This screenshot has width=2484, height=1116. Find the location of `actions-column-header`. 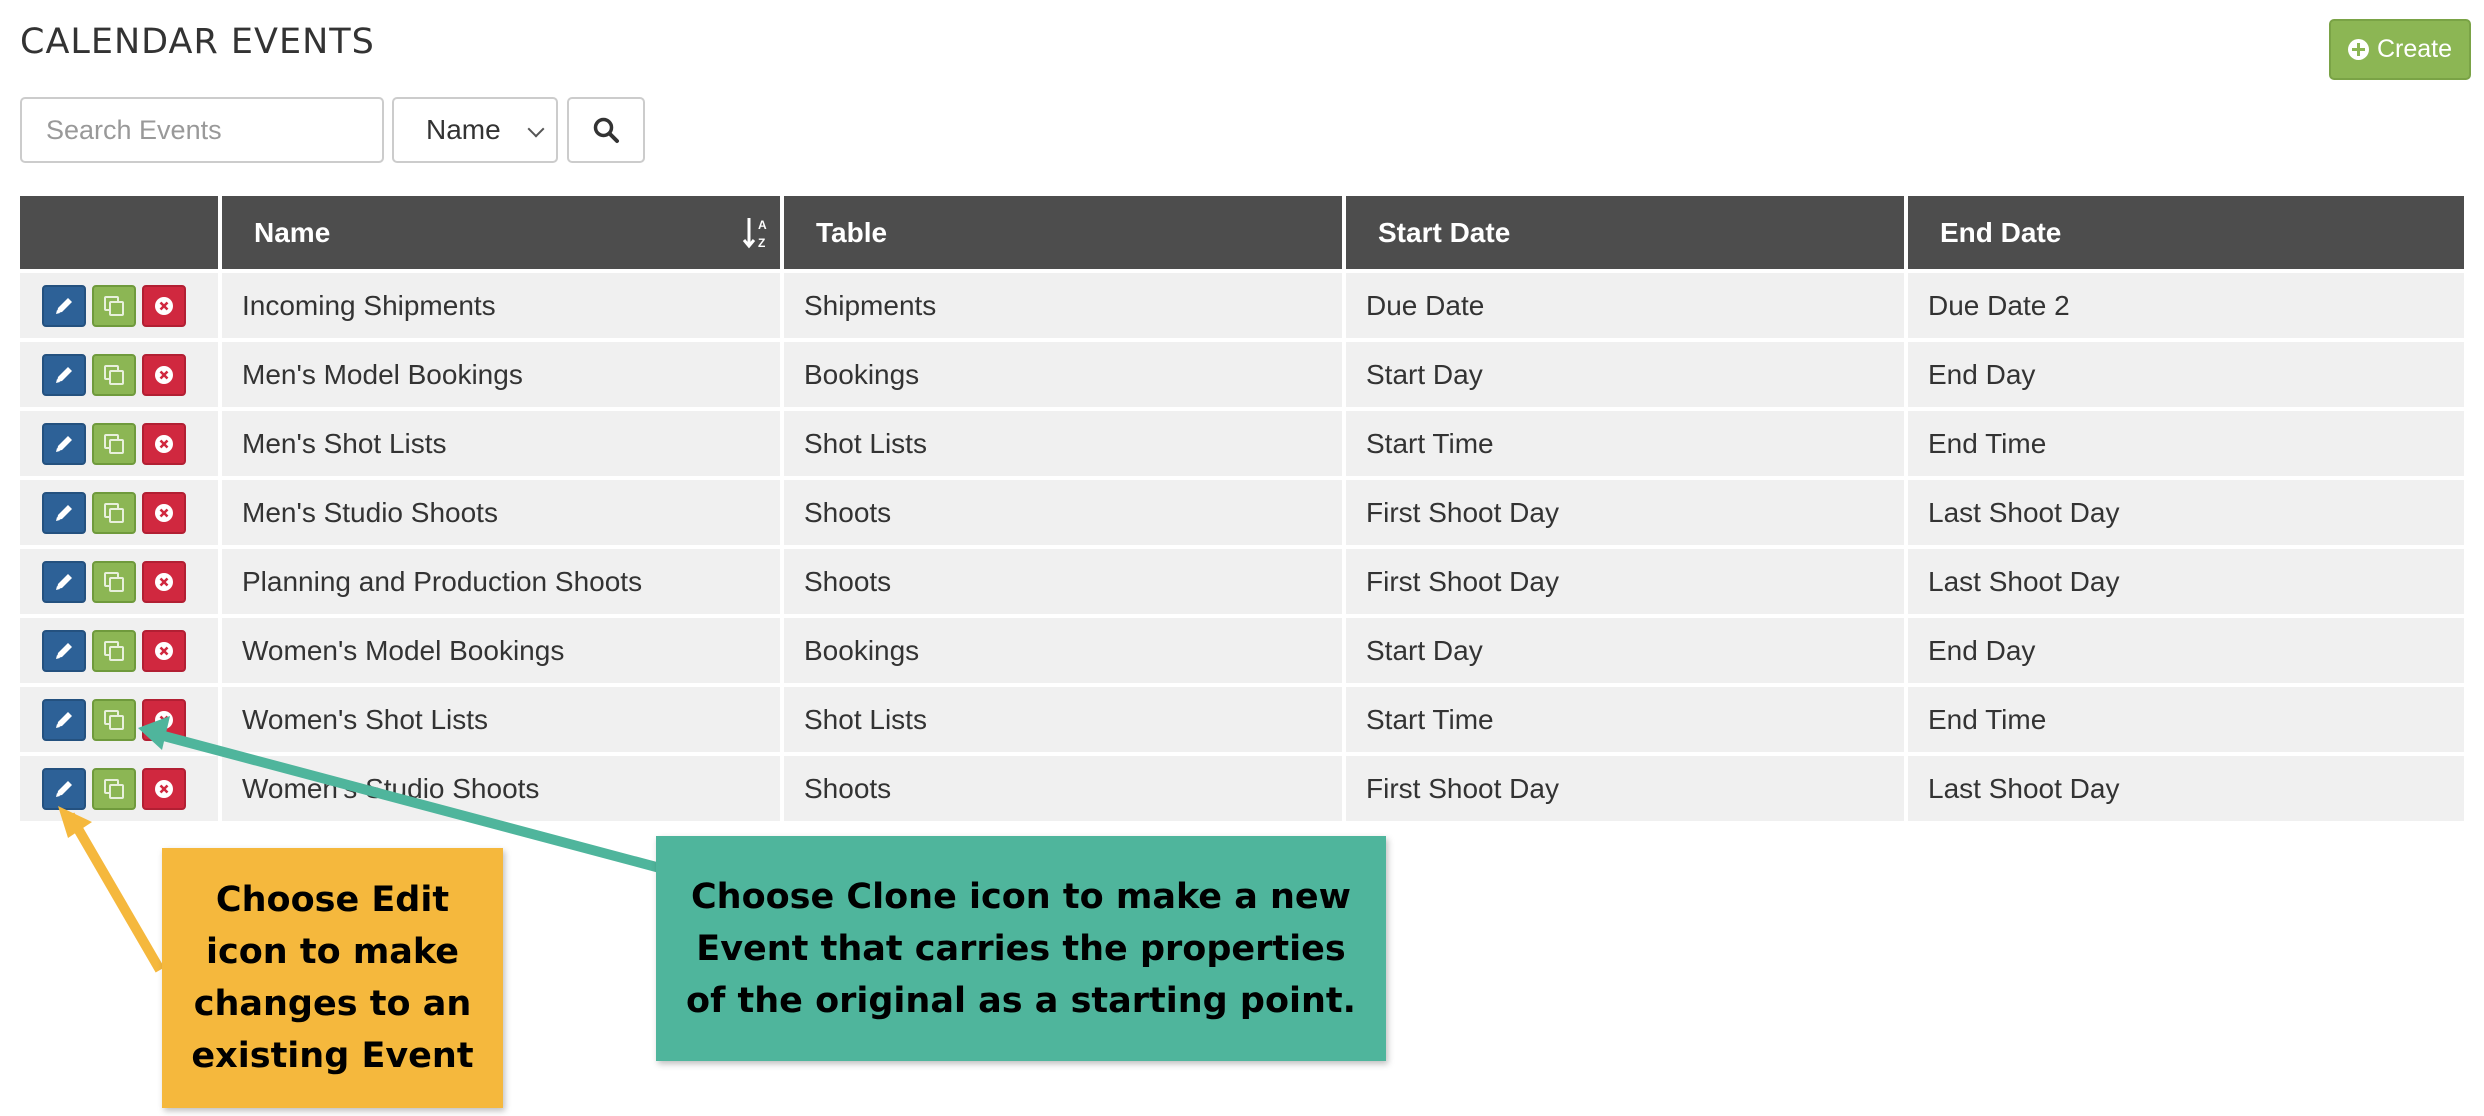

actions-column-header is located at coordinates (119, 232).